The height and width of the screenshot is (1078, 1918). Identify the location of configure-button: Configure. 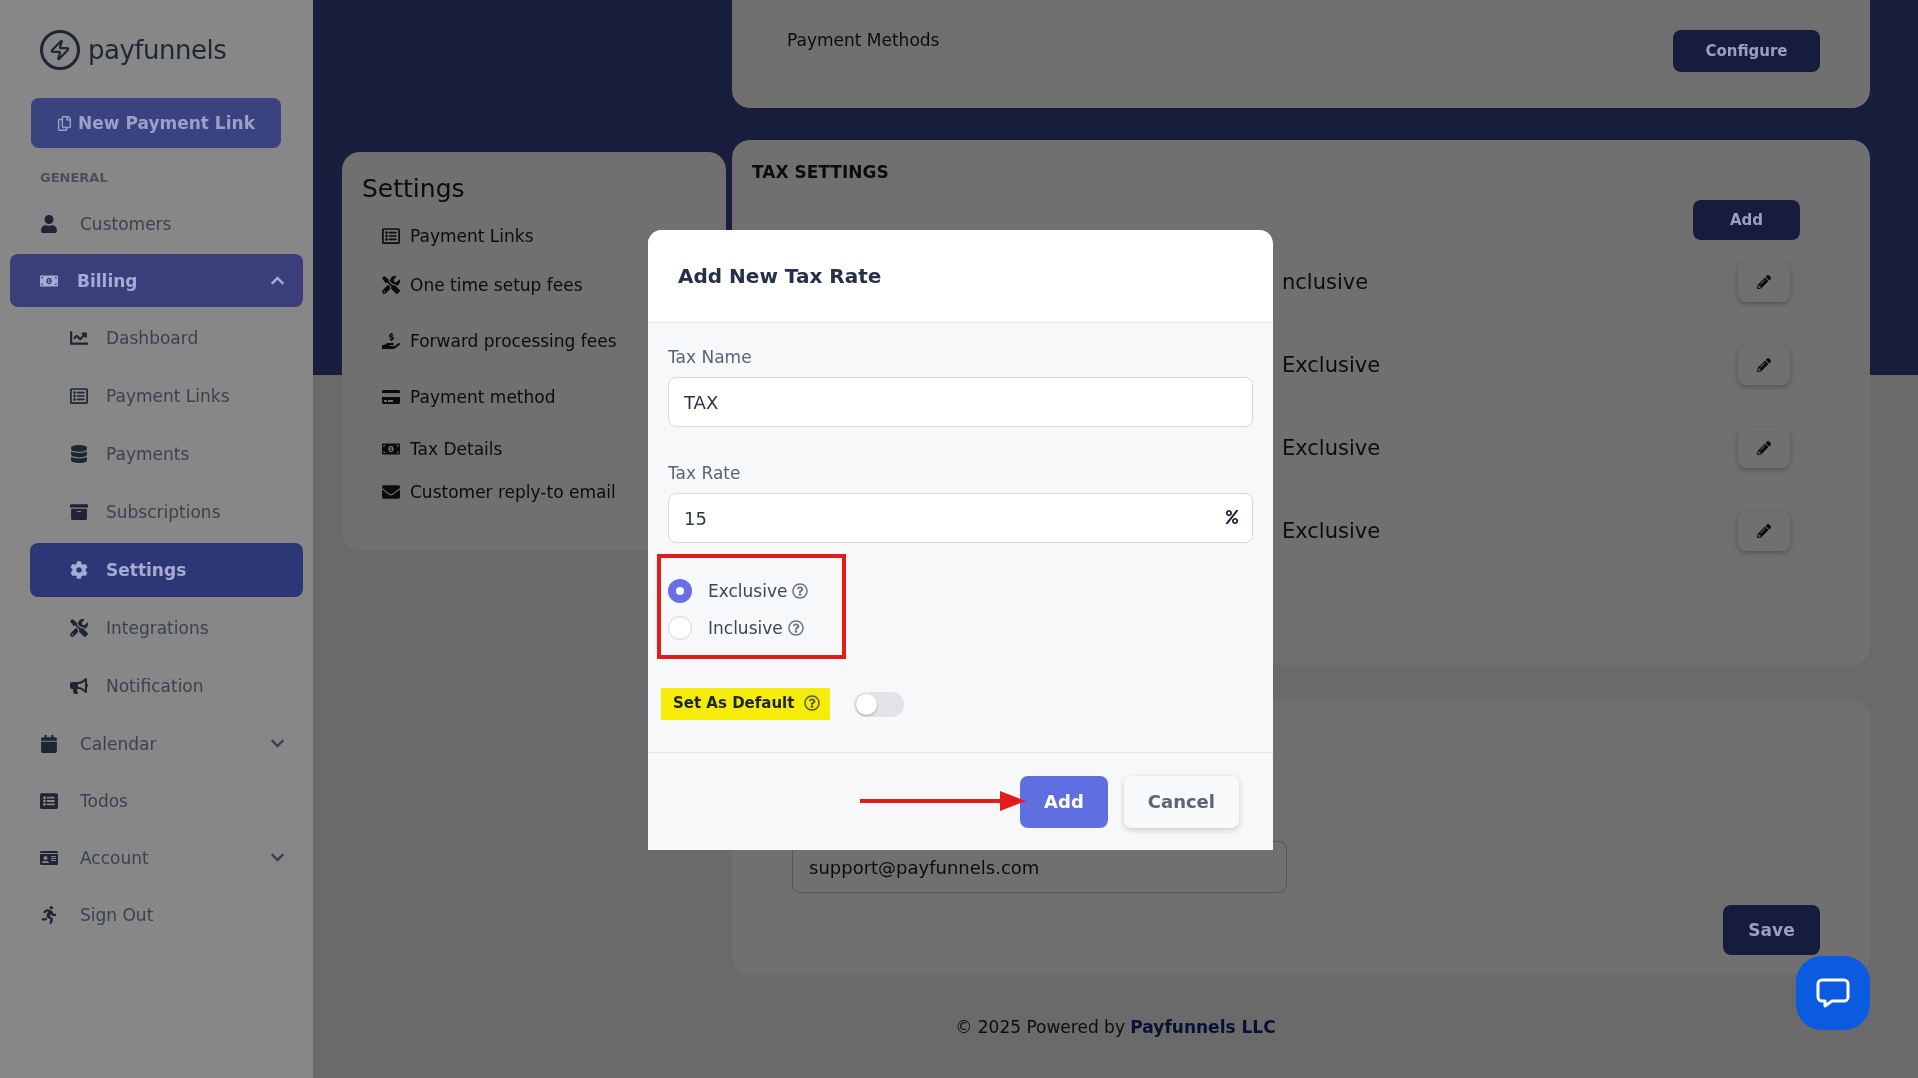
(1746, 51).